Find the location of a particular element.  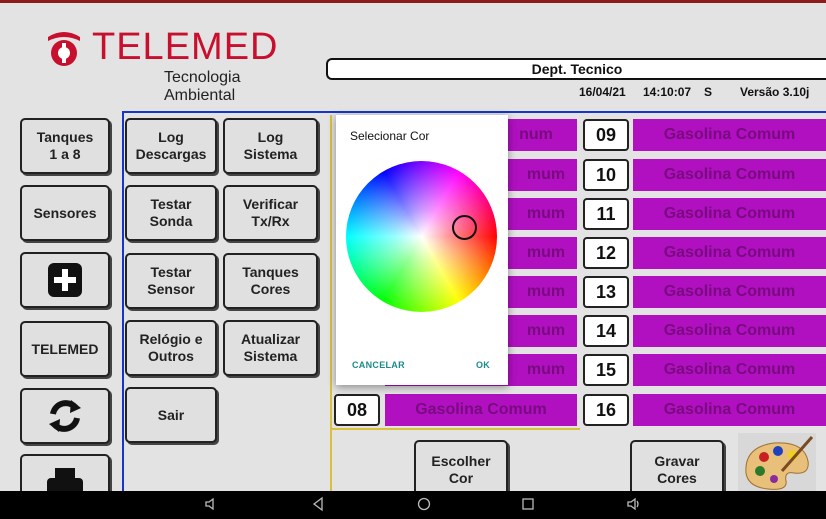

atualizar-sistema-button: Atualizar Sistema is located at coordinates (270, 348).